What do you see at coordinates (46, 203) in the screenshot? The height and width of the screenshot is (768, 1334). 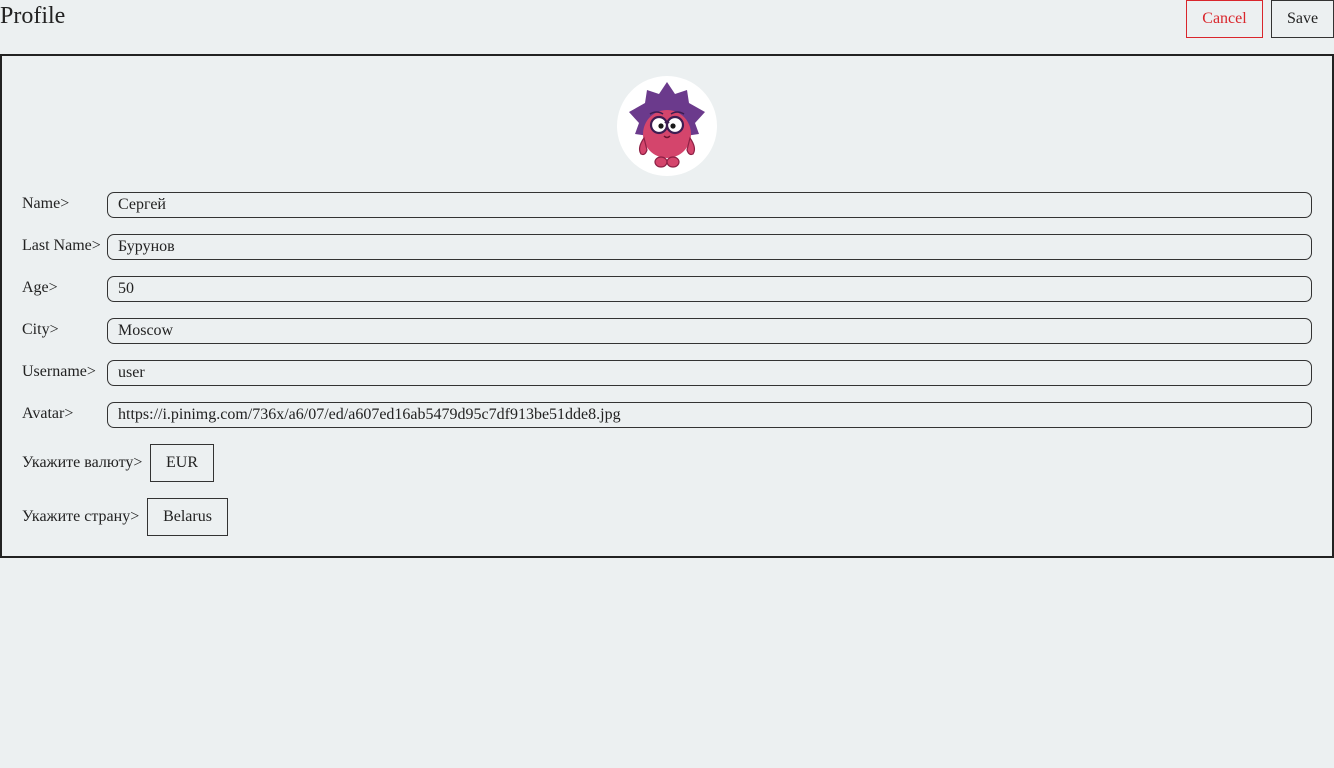 I see `name-label: Name>` at bounding box center [46, 203].